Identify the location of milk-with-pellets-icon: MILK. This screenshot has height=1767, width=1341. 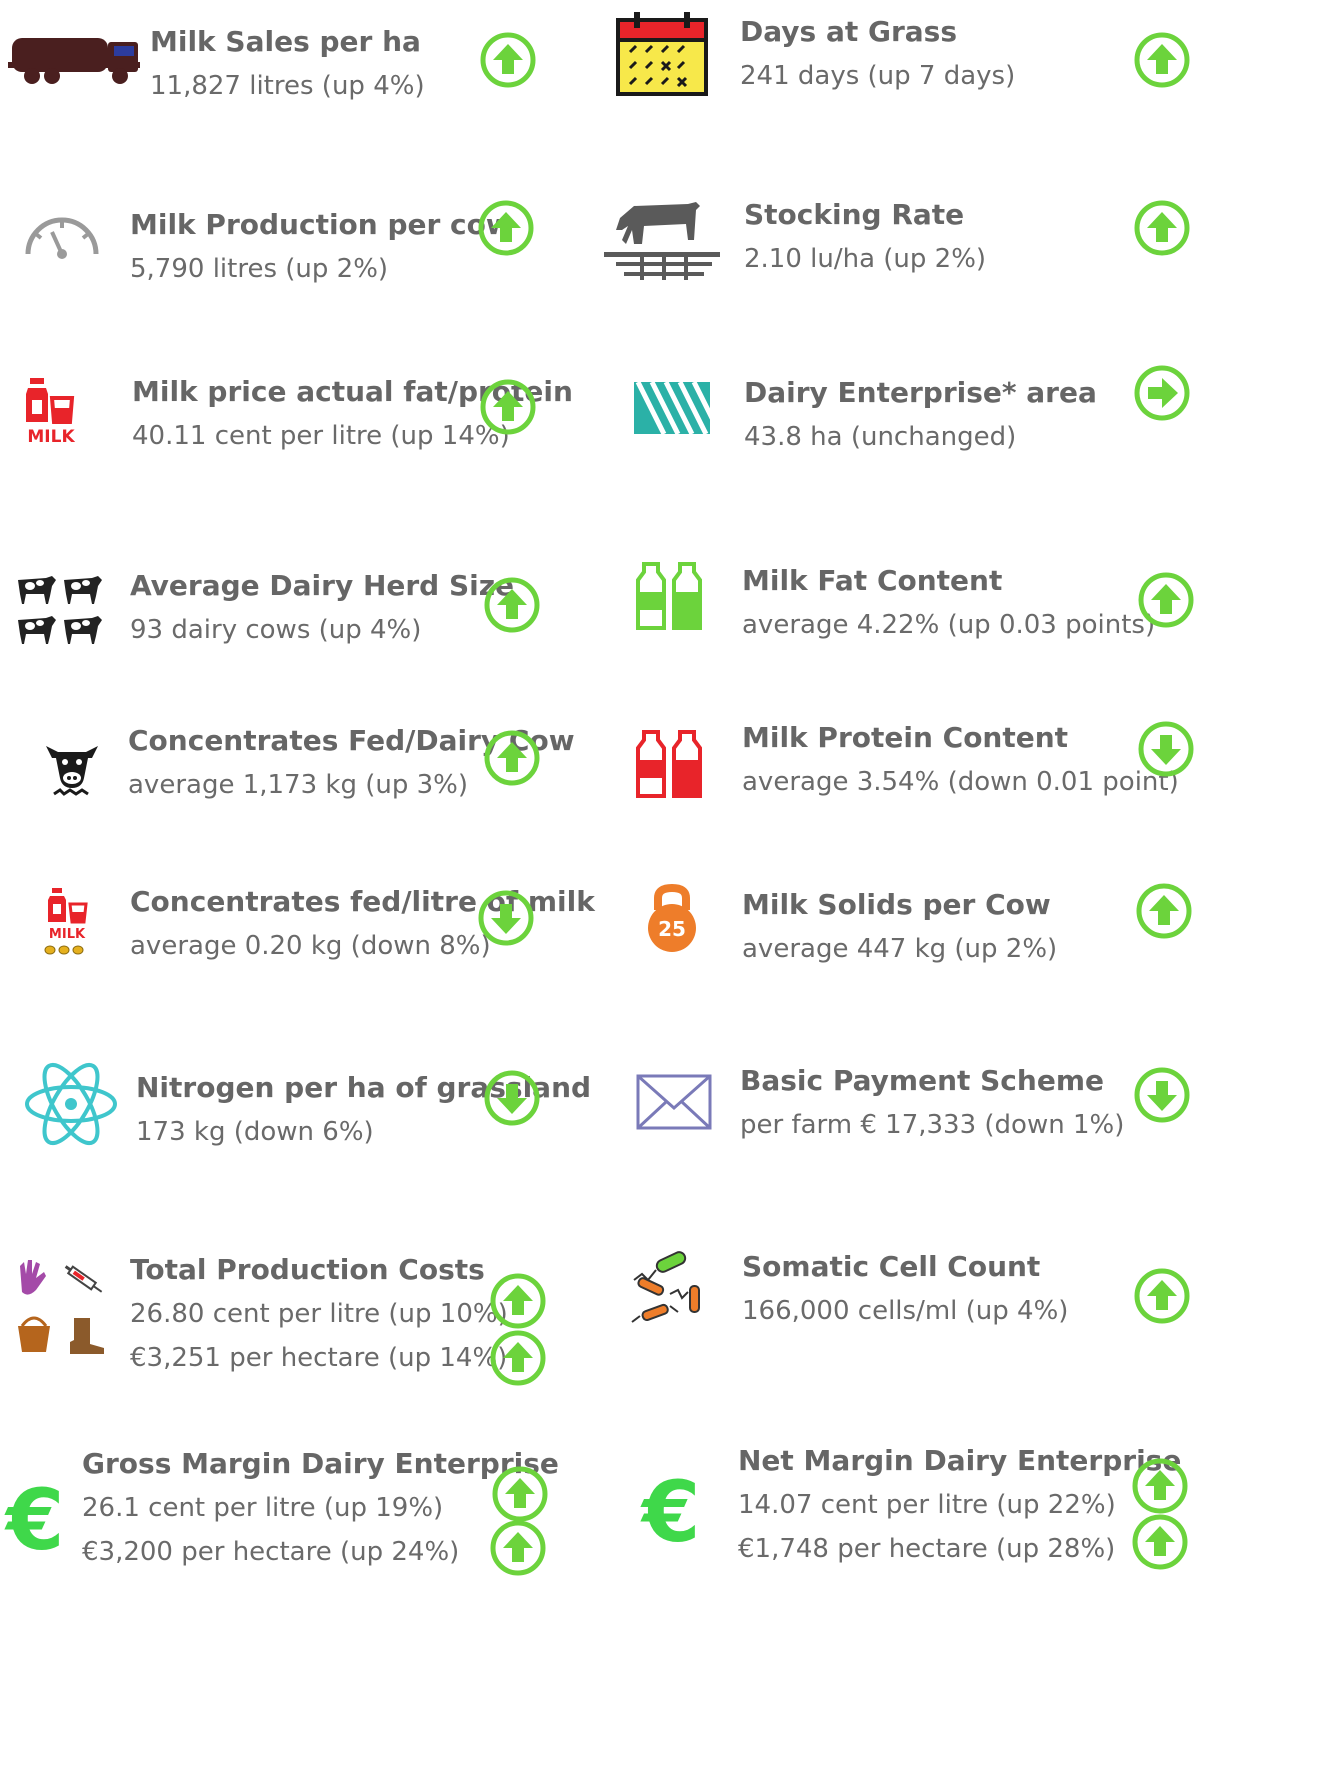
(66, 925).